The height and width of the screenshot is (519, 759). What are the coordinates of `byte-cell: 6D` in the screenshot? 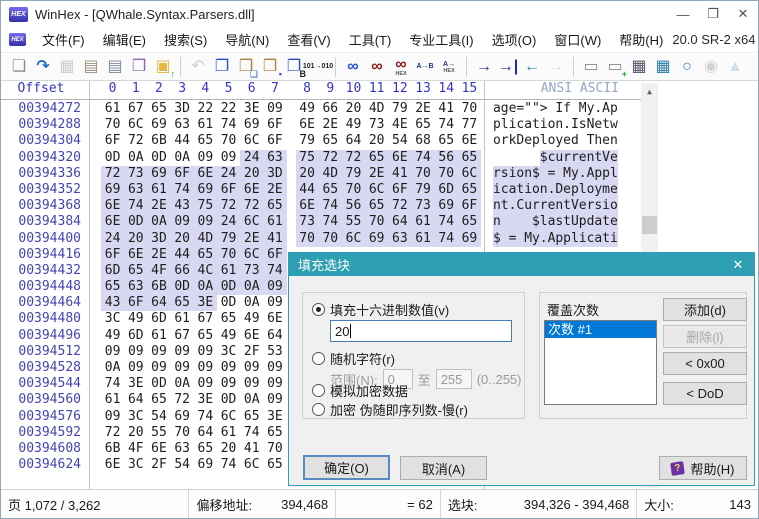 It's located at (113, 271).